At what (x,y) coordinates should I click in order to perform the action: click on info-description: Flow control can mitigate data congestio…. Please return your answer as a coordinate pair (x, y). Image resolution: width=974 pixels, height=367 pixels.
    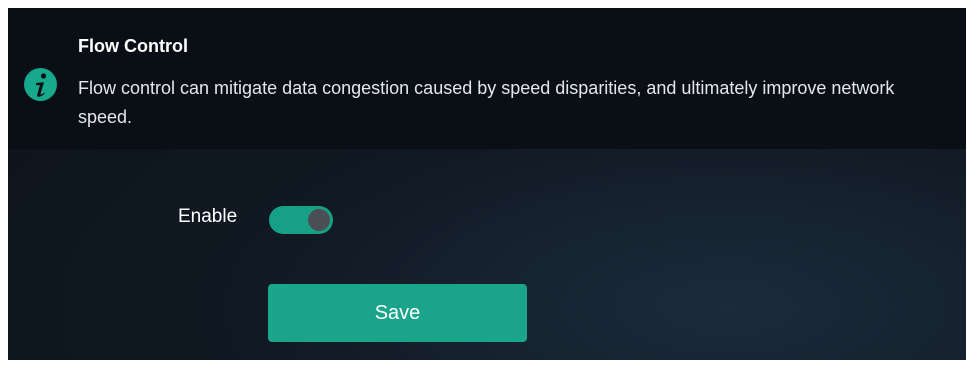
    Looking at the image, I should click on (486, 102).